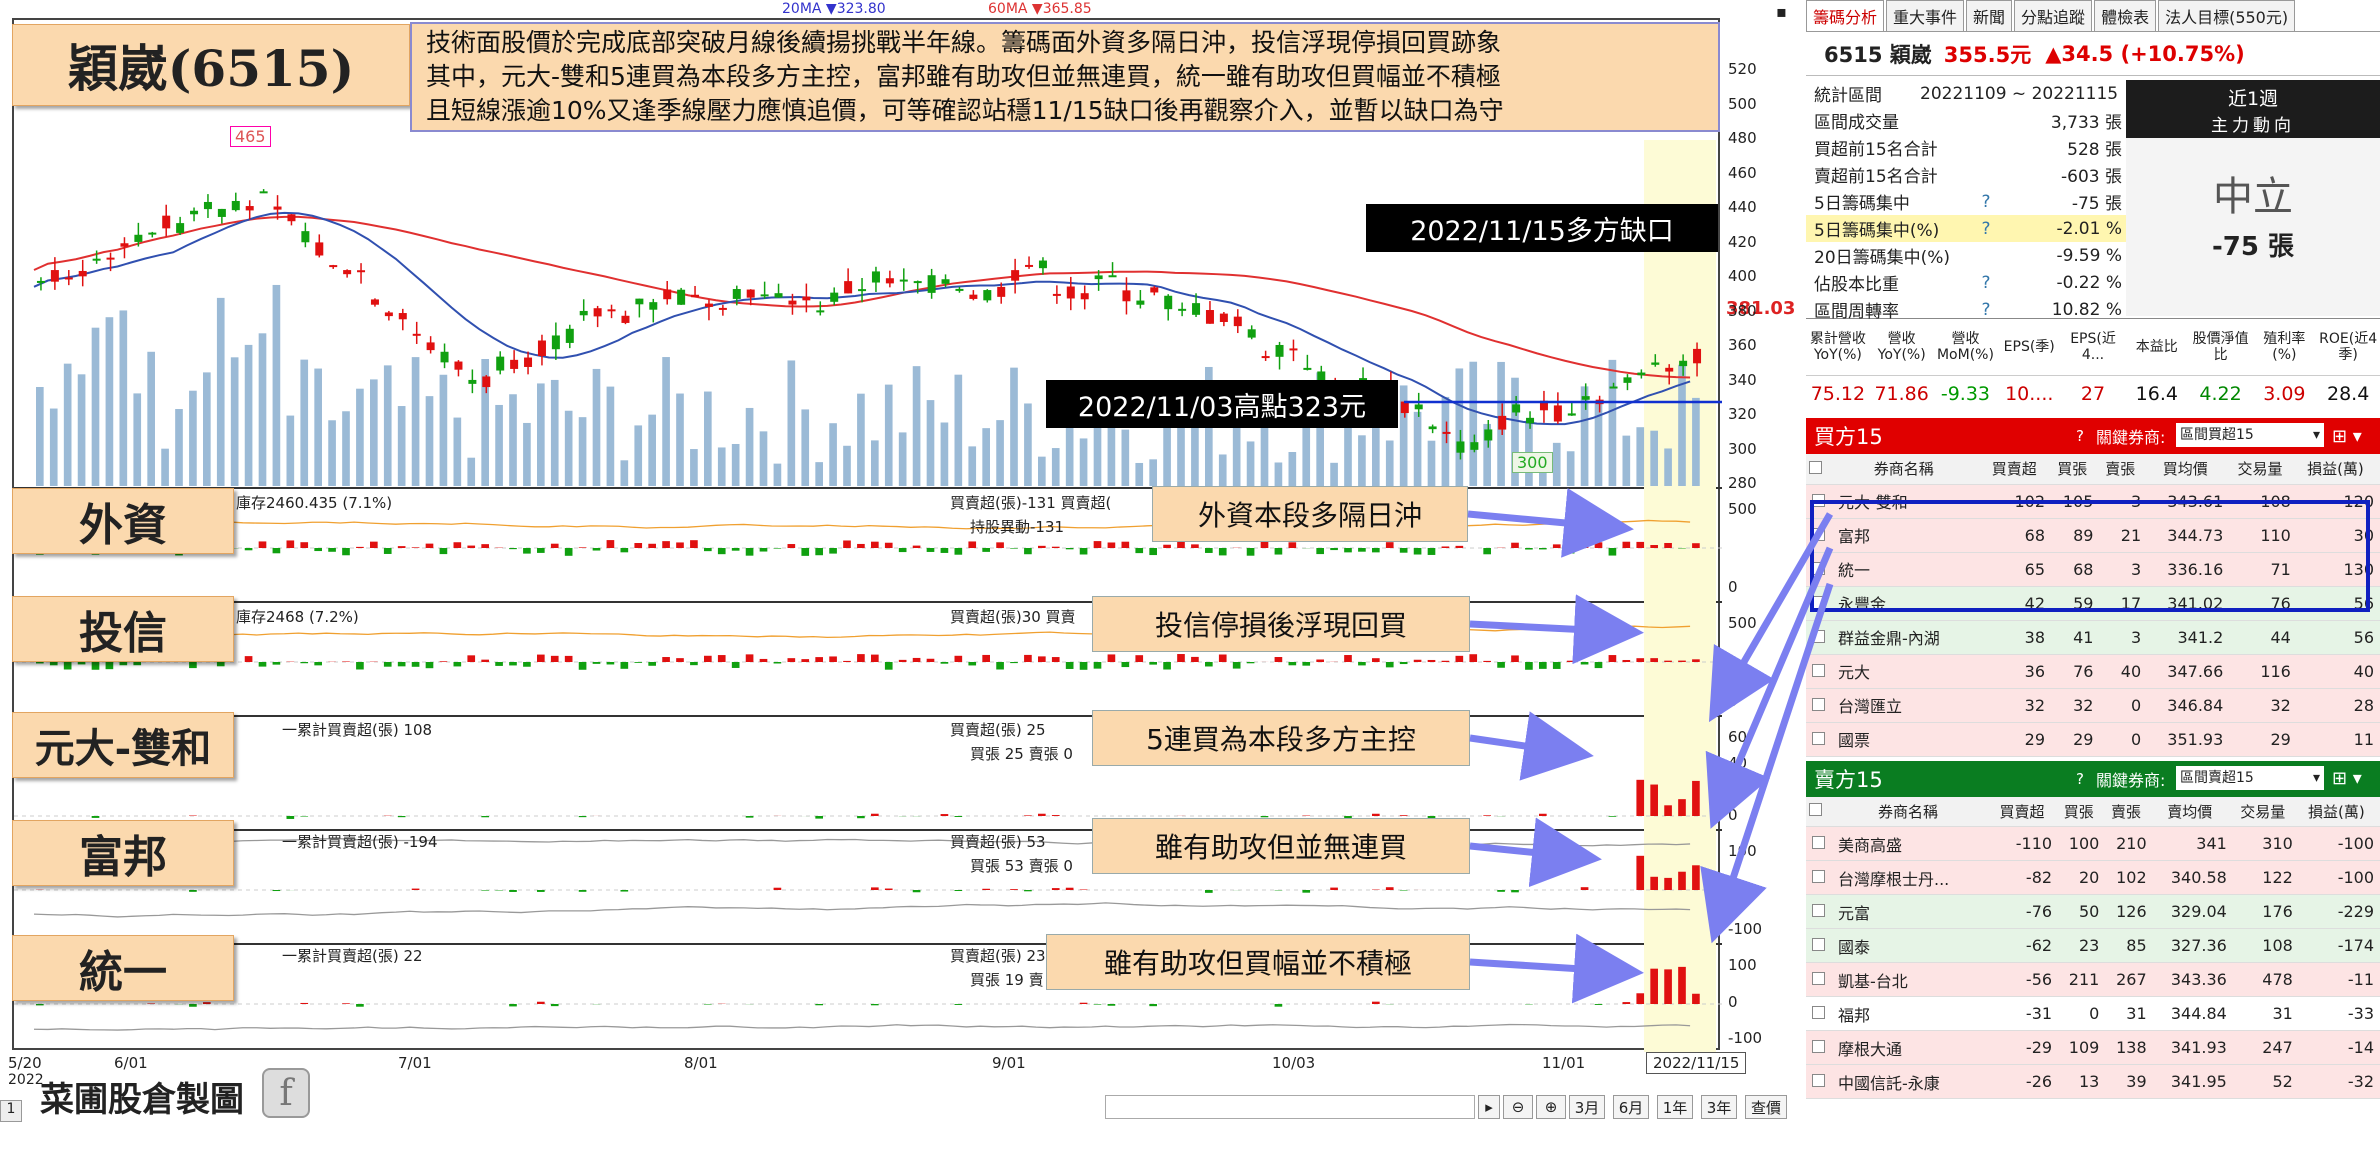 Image resolution: width=2380 pixels, height=1149 pixels. What do you see at coordinates (1675, 1107) in the screenshot?
I see `range-button-2: 1年` at bounding box center [1675, 1107].